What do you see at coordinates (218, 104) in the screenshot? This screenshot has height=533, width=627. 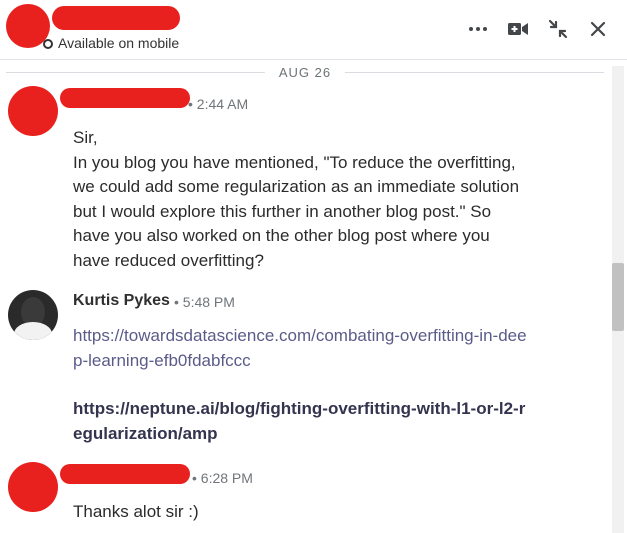 I see `message-time: • 2:44 AM` at bounding box center [218, 104].